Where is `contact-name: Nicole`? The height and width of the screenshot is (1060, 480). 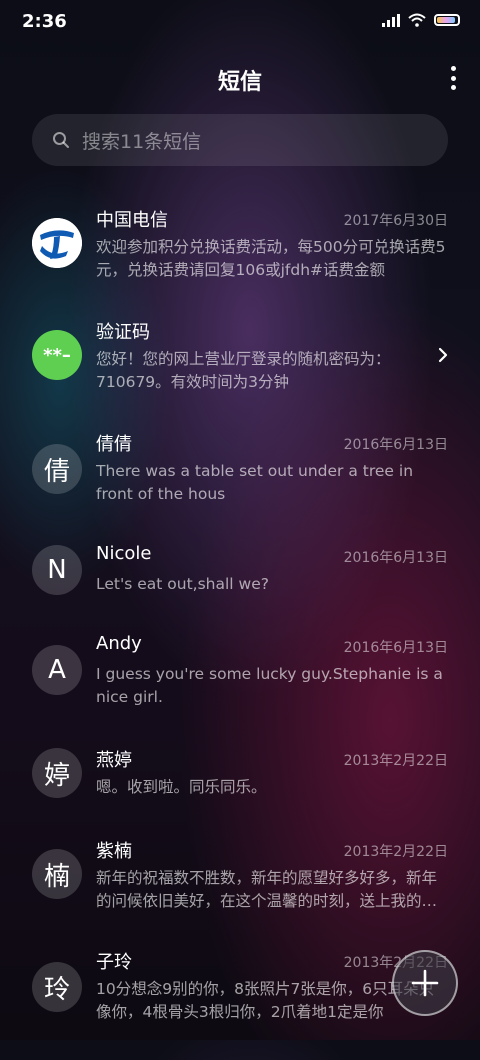 contact-name: Nicole is located at coordinates (124, 553).